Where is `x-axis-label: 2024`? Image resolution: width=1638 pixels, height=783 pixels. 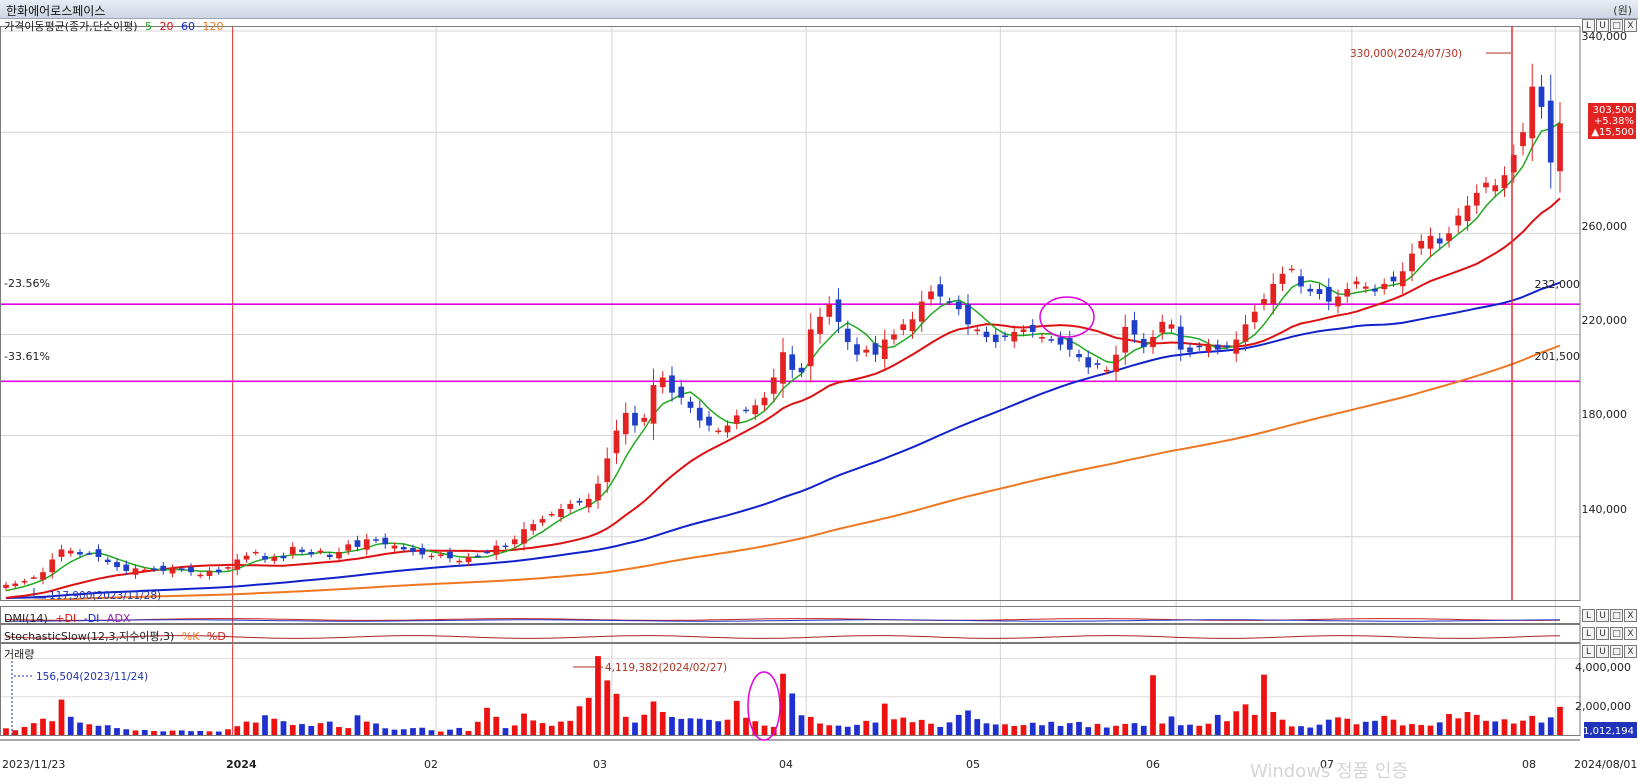 x-axis-label: 2024 is located at coordinates (241, 764).